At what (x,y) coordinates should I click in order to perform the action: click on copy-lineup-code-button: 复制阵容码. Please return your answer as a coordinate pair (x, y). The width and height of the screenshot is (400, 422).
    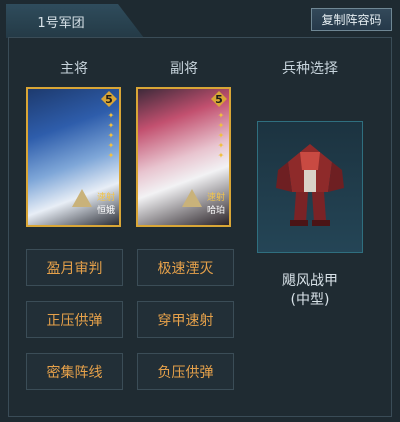
    Looking at the image, I should click on (351, 19).